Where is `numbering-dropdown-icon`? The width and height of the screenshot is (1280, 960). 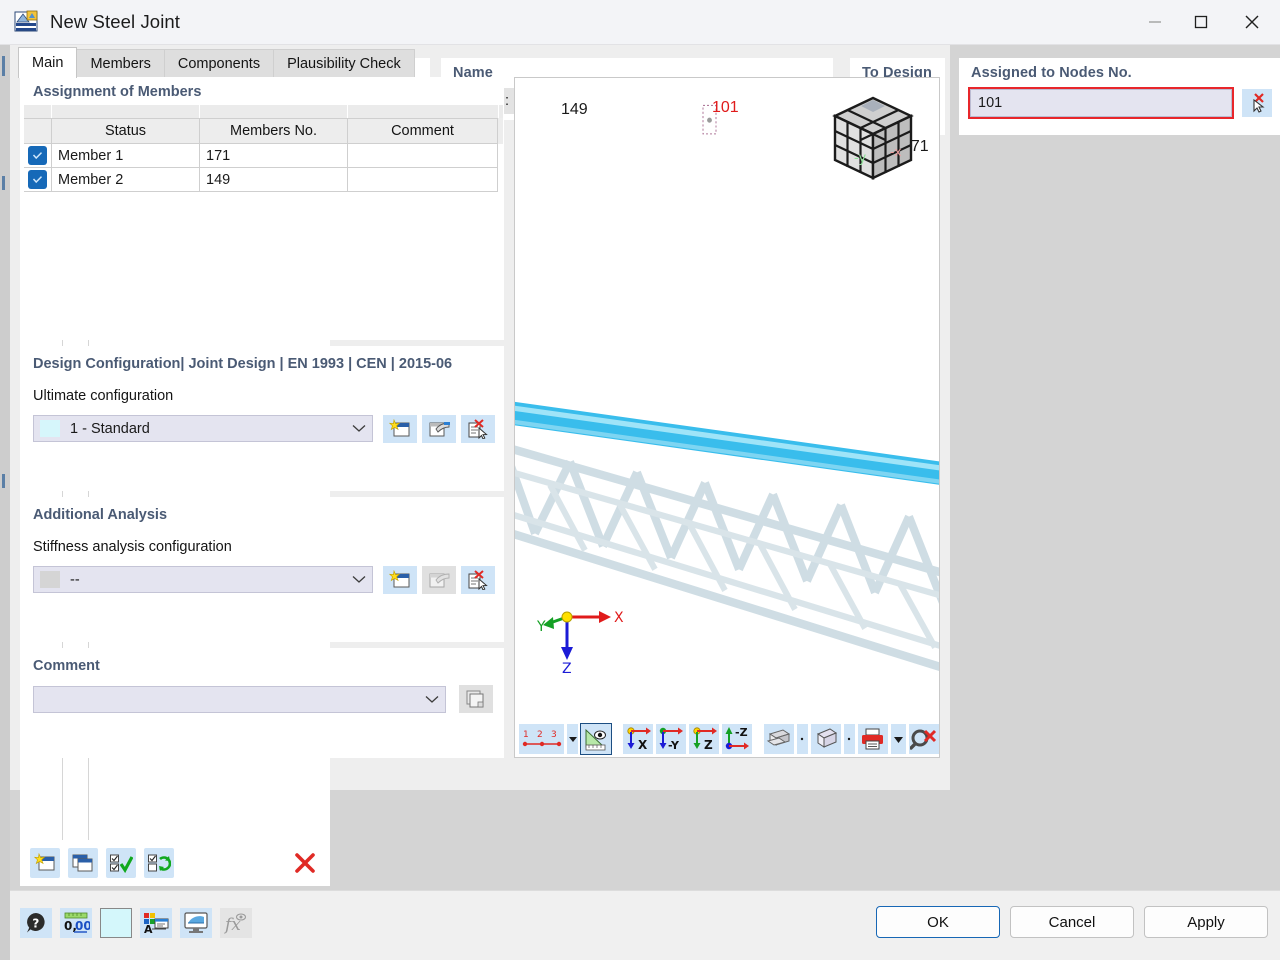 numbering-dropdown-icon is located at coordinates (573, 739).